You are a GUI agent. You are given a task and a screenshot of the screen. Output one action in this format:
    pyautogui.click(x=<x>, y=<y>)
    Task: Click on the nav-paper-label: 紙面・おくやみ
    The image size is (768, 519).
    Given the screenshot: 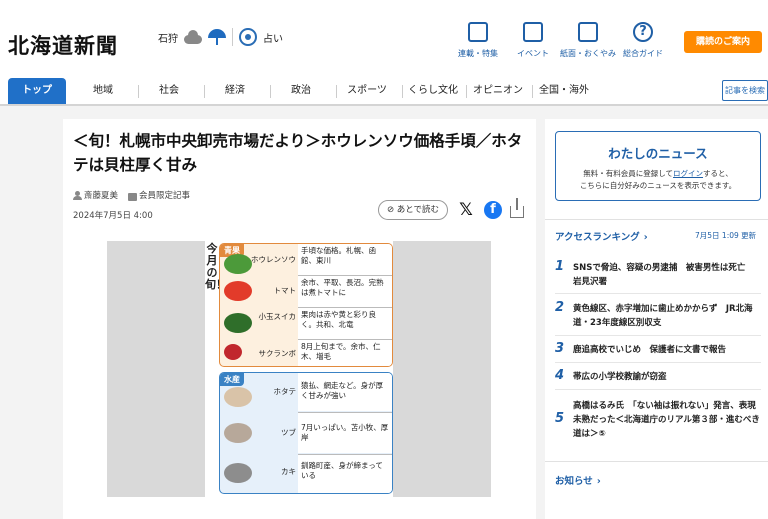 What is the action you would take?
    pyautogui.click(x=588, y=53)
    